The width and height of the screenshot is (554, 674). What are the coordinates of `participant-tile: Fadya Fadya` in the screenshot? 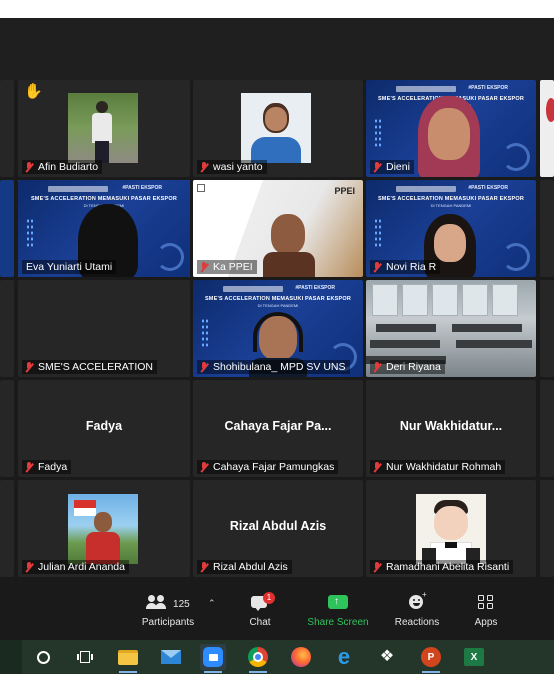 It's located at (104, 428).